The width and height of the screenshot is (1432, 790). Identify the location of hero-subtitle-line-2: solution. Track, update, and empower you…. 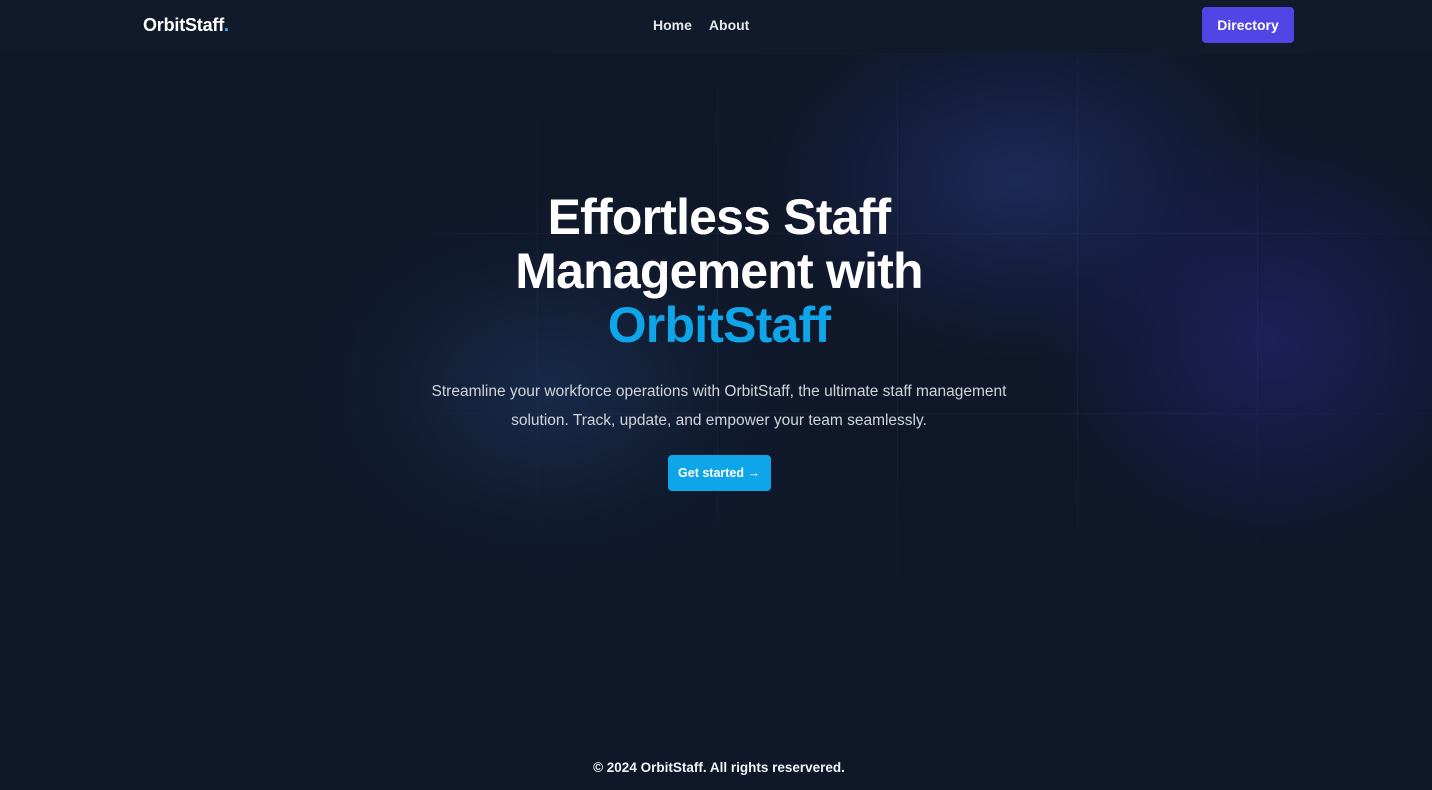
(719, 420).